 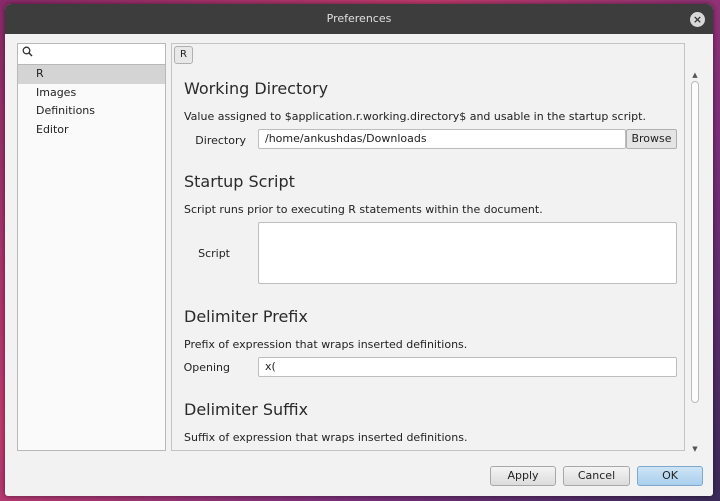 I want to click on sidebar-item-definitions: Definitions, so click(x=91, y=111).